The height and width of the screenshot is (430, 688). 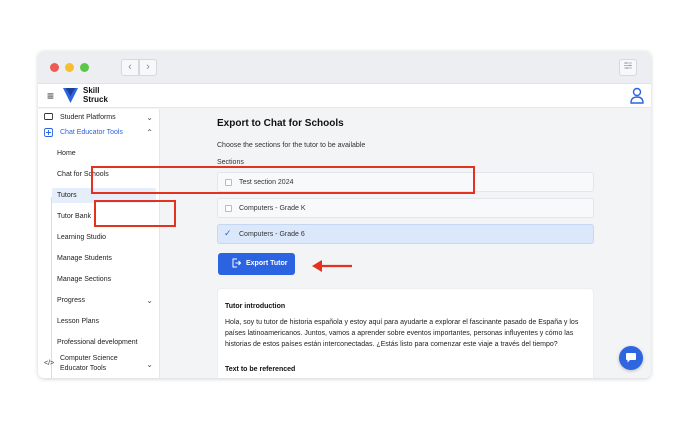 I want to click on code-icon: </>, so click(x=49, y=363).